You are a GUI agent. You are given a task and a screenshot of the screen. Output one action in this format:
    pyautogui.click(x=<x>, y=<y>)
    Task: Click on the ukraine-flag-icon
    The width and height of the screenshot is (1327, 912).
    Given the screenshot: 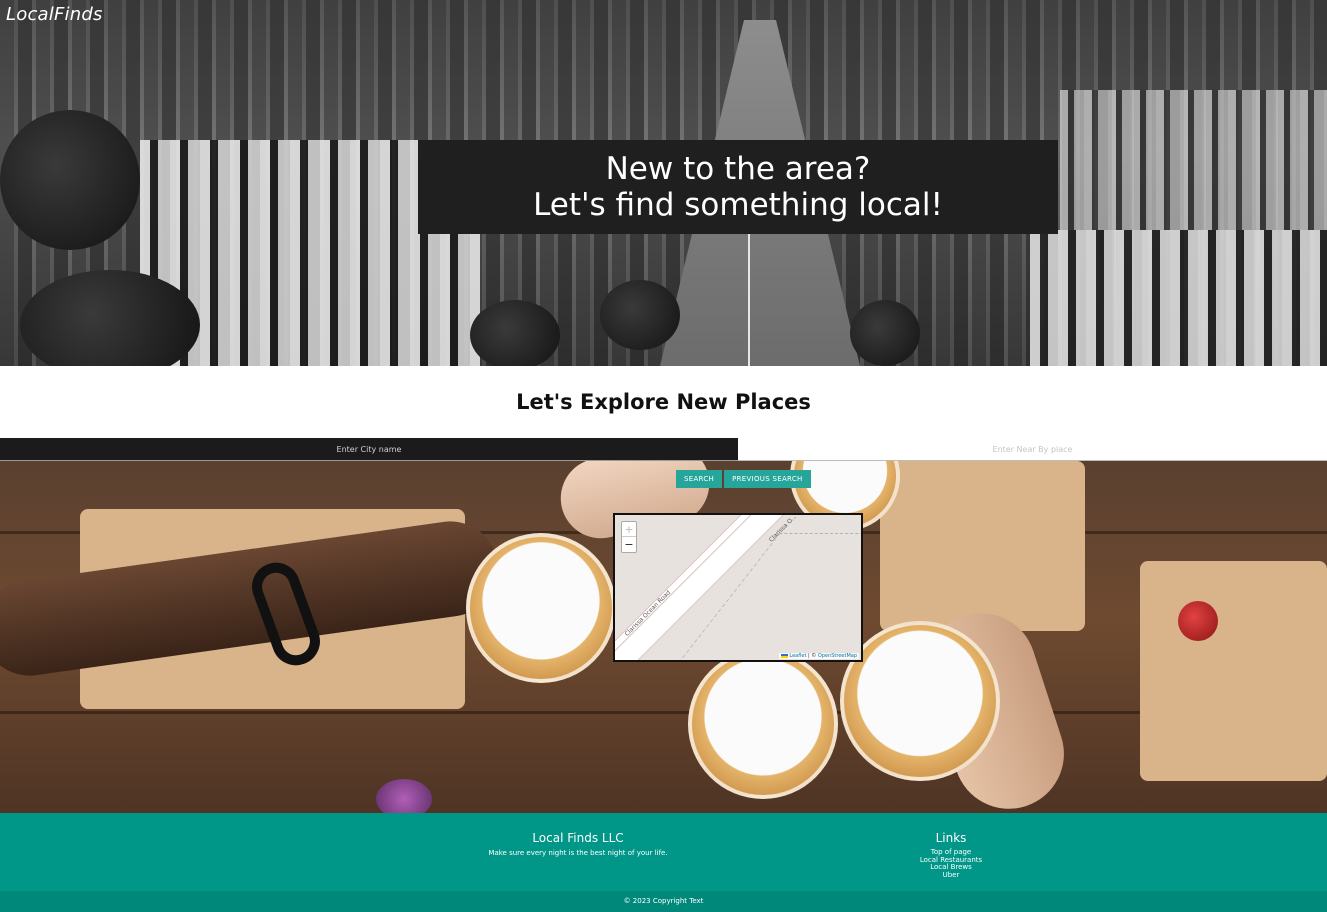 What is the action you would take?
    pyautogui.click(x=784, y=655)
    